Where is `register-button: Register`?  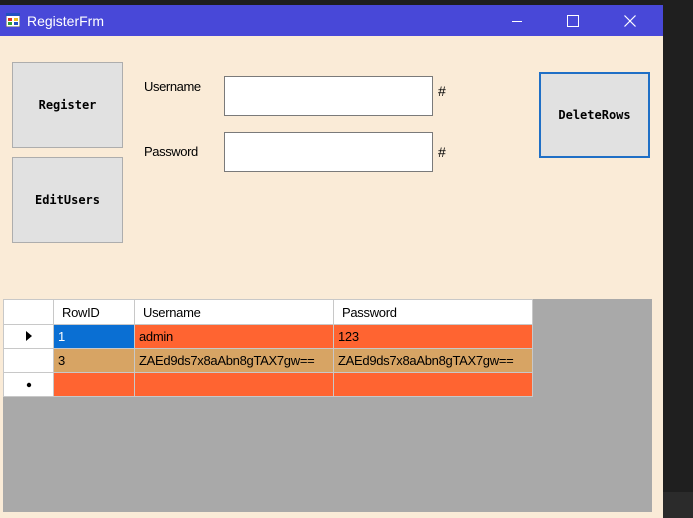
register-button: Register is located at coordinates (67, 105).